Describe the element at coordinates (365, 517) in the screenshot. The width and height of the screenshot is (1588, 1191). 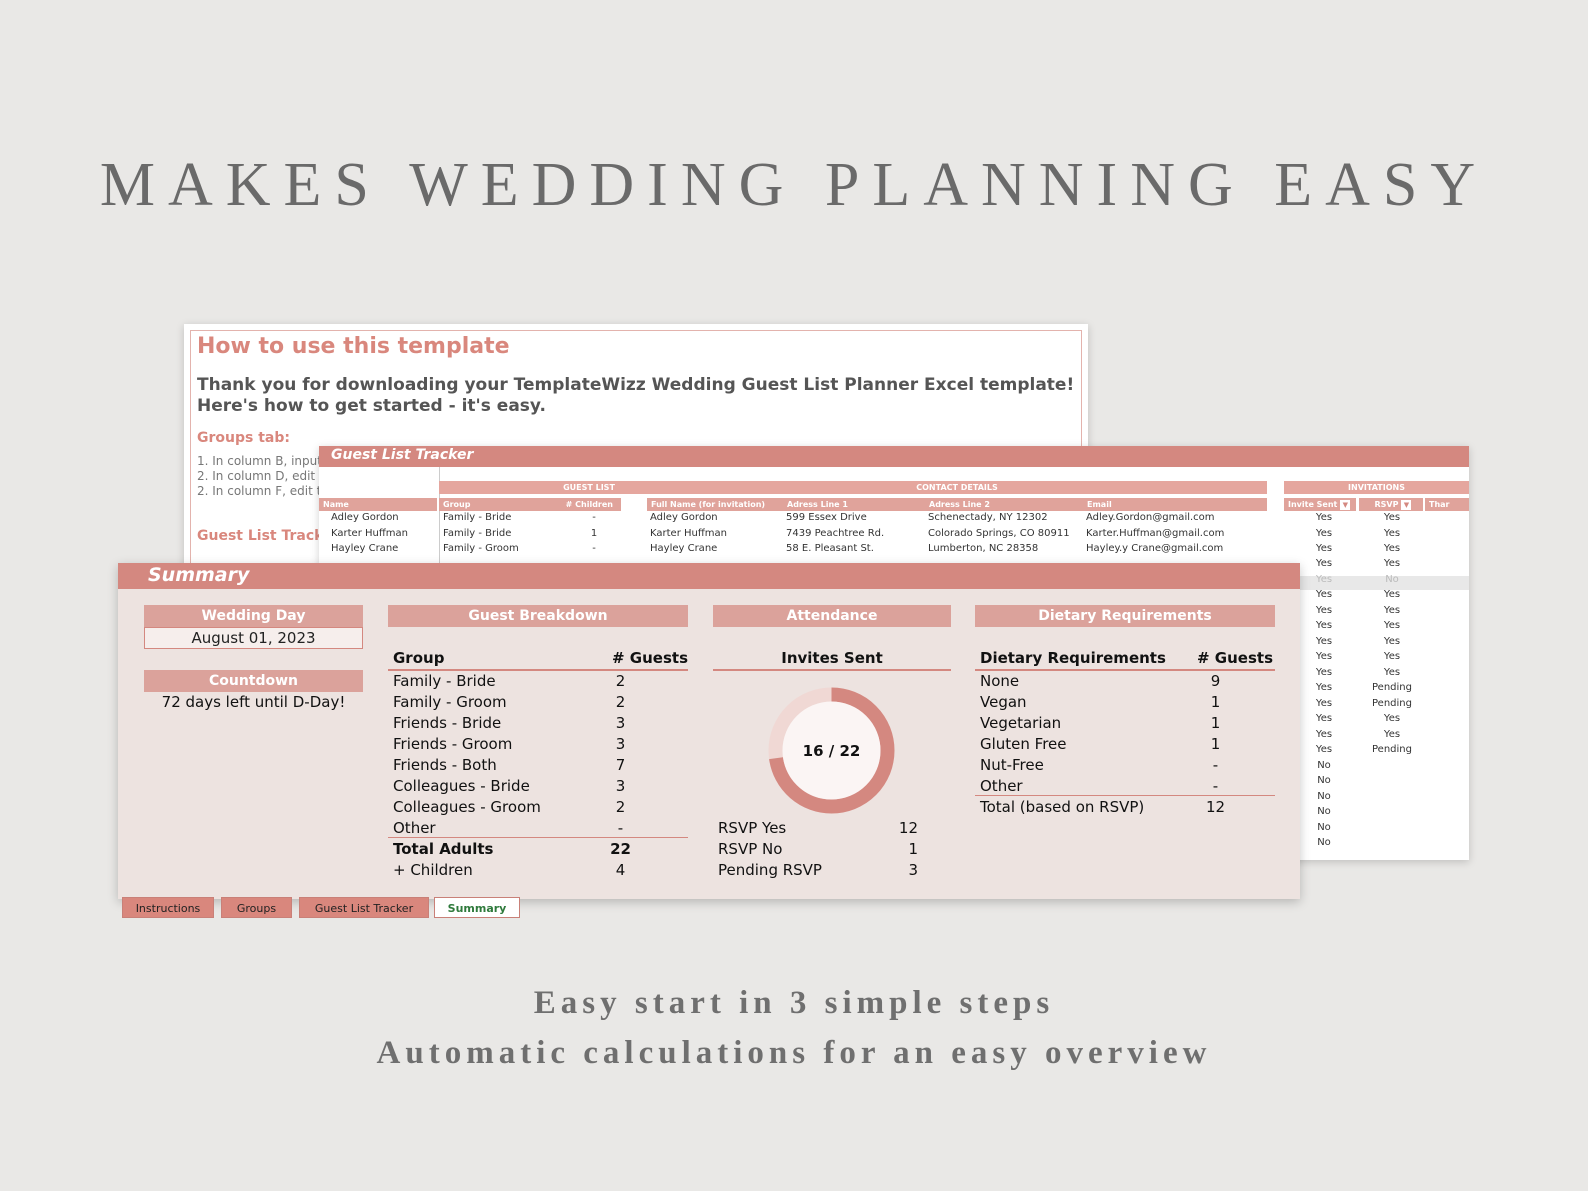
I see `cell-name: Adley Gordon` at that location.